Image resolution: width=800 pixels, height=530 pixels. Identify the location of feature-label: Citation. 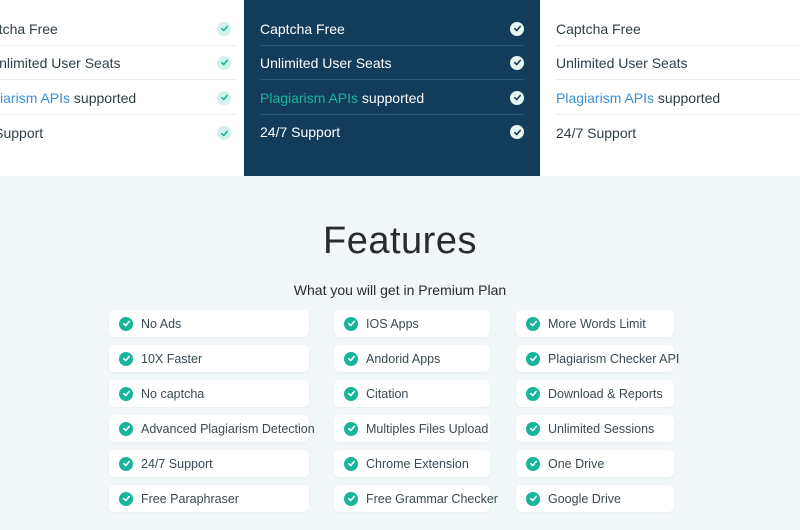
(387, 393).